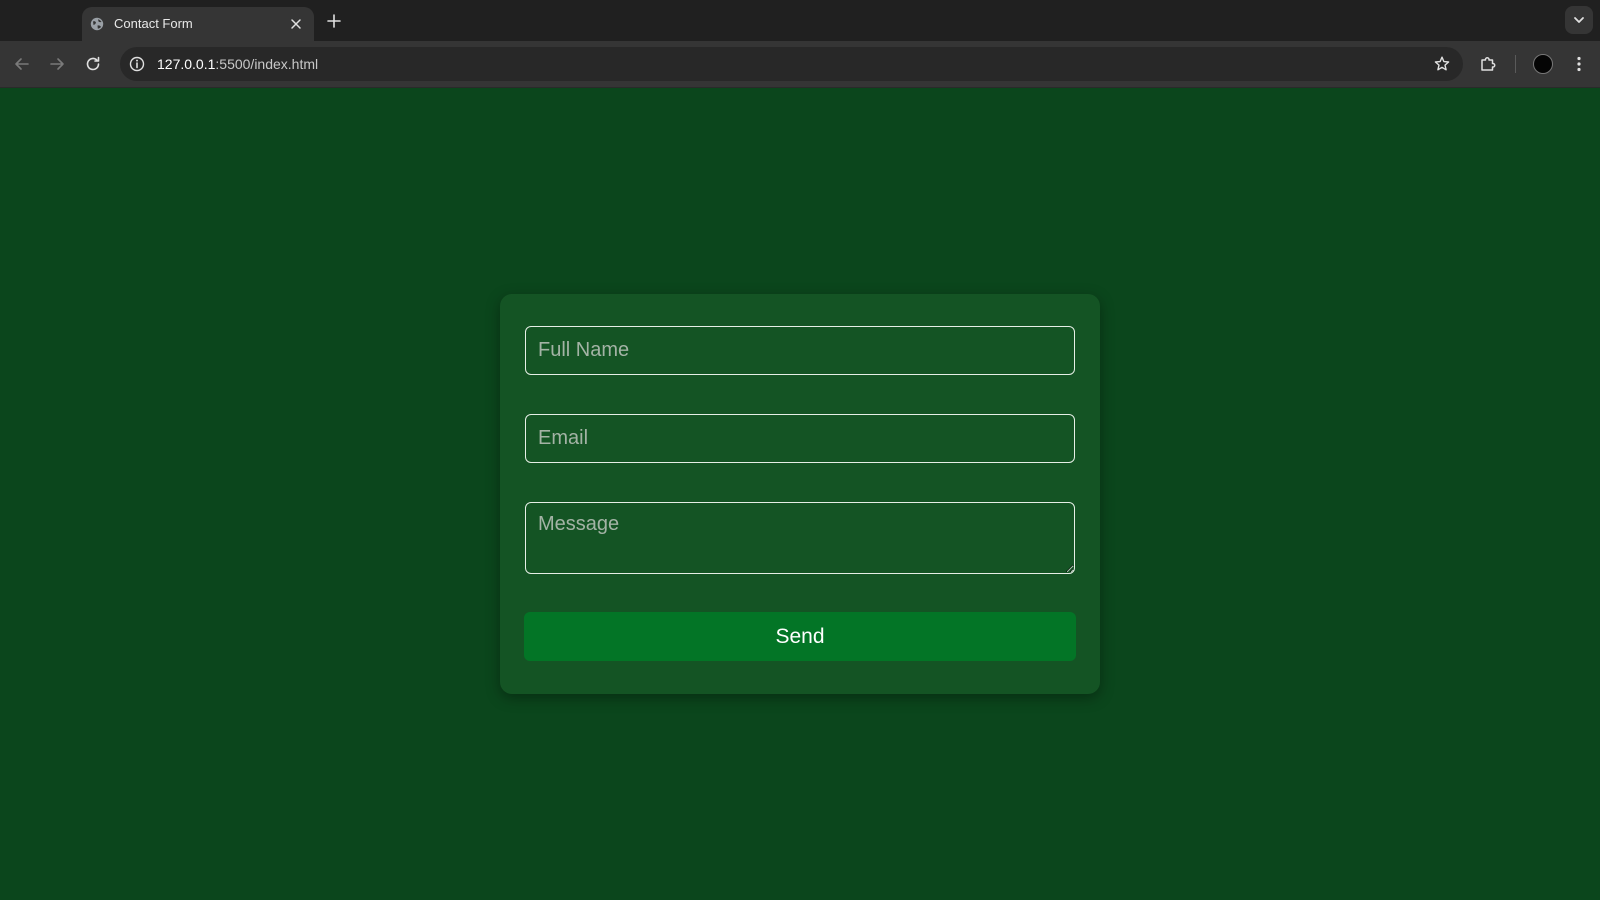 Image resolution: width=1600 pixels, height=900 pixels. What do you see at coordinates (97, 24) in the screenshot?
I see `globe-icon` at bounding box center [97, 24].